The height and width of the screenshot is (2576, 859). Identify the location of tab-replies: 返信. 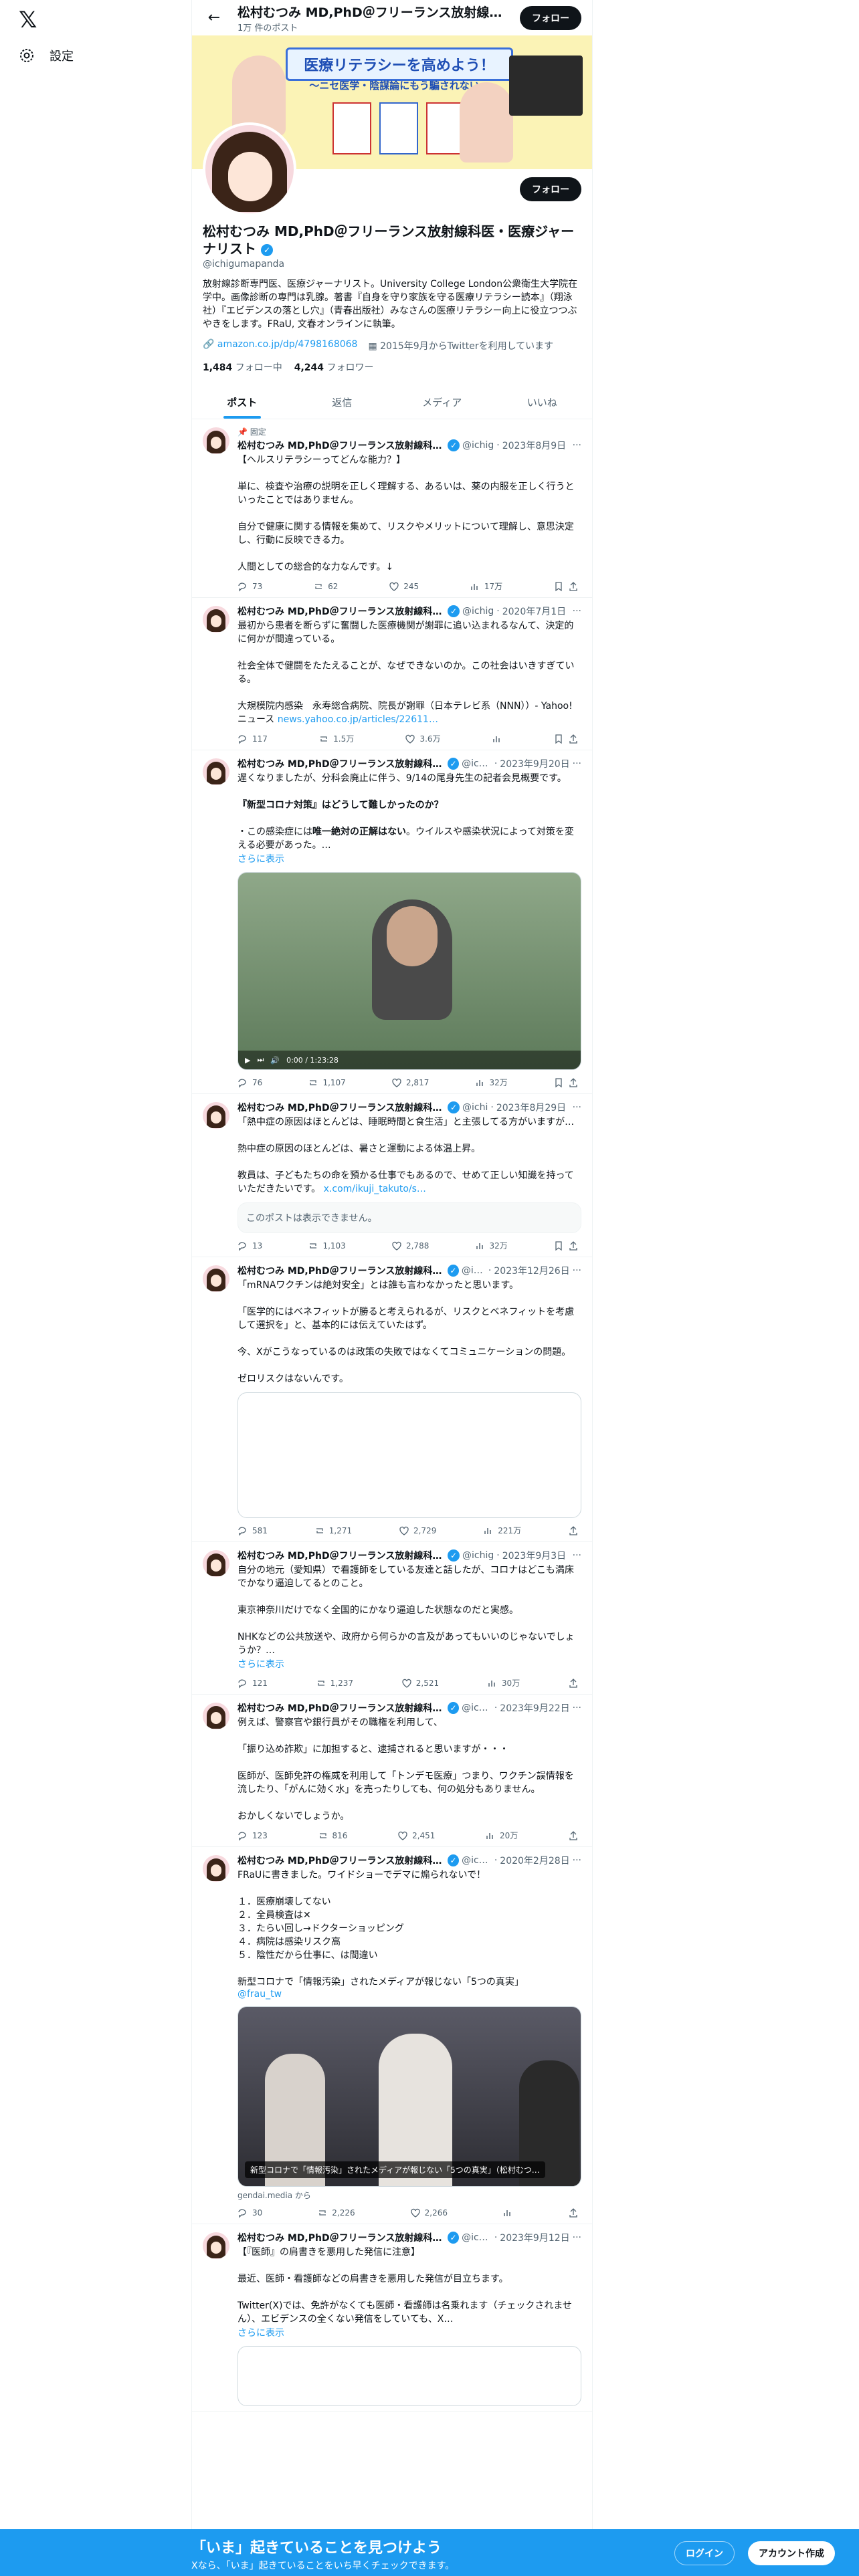
(342, 402).